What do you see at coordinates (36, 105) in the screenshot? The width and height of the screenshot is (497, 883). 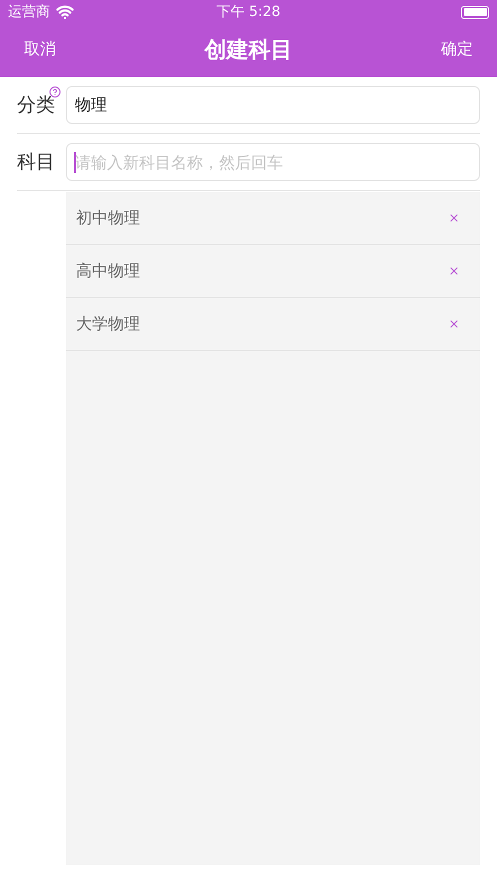 I see `category-label: 分类` at bounding box center [36, 105].